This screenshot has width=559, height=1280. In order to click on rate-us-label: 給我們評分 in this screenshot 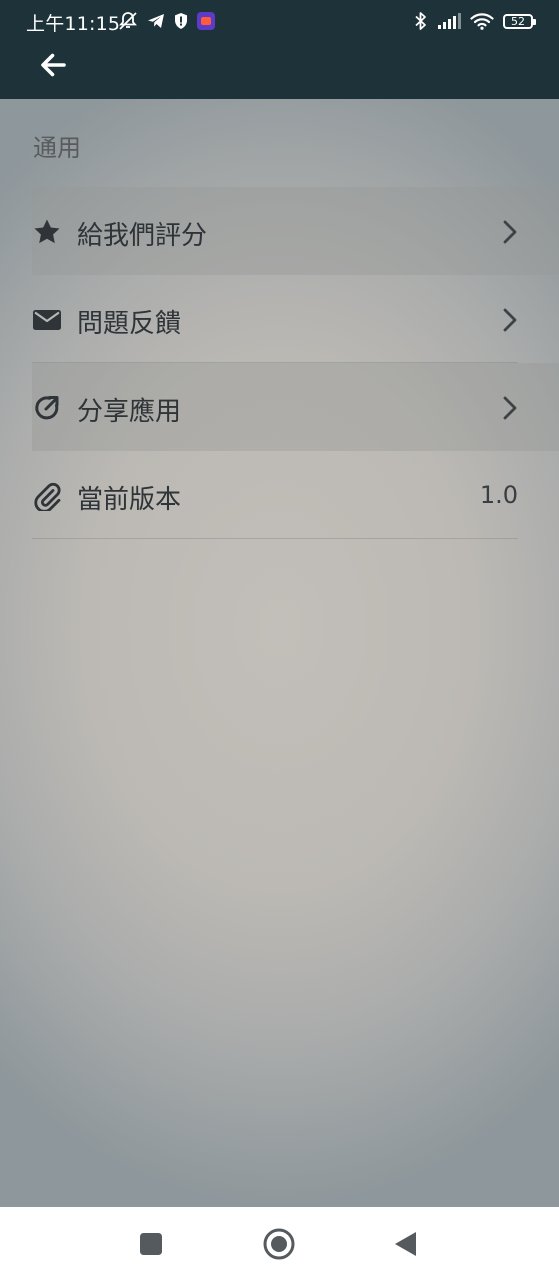, I will do `click(142, 236)`.